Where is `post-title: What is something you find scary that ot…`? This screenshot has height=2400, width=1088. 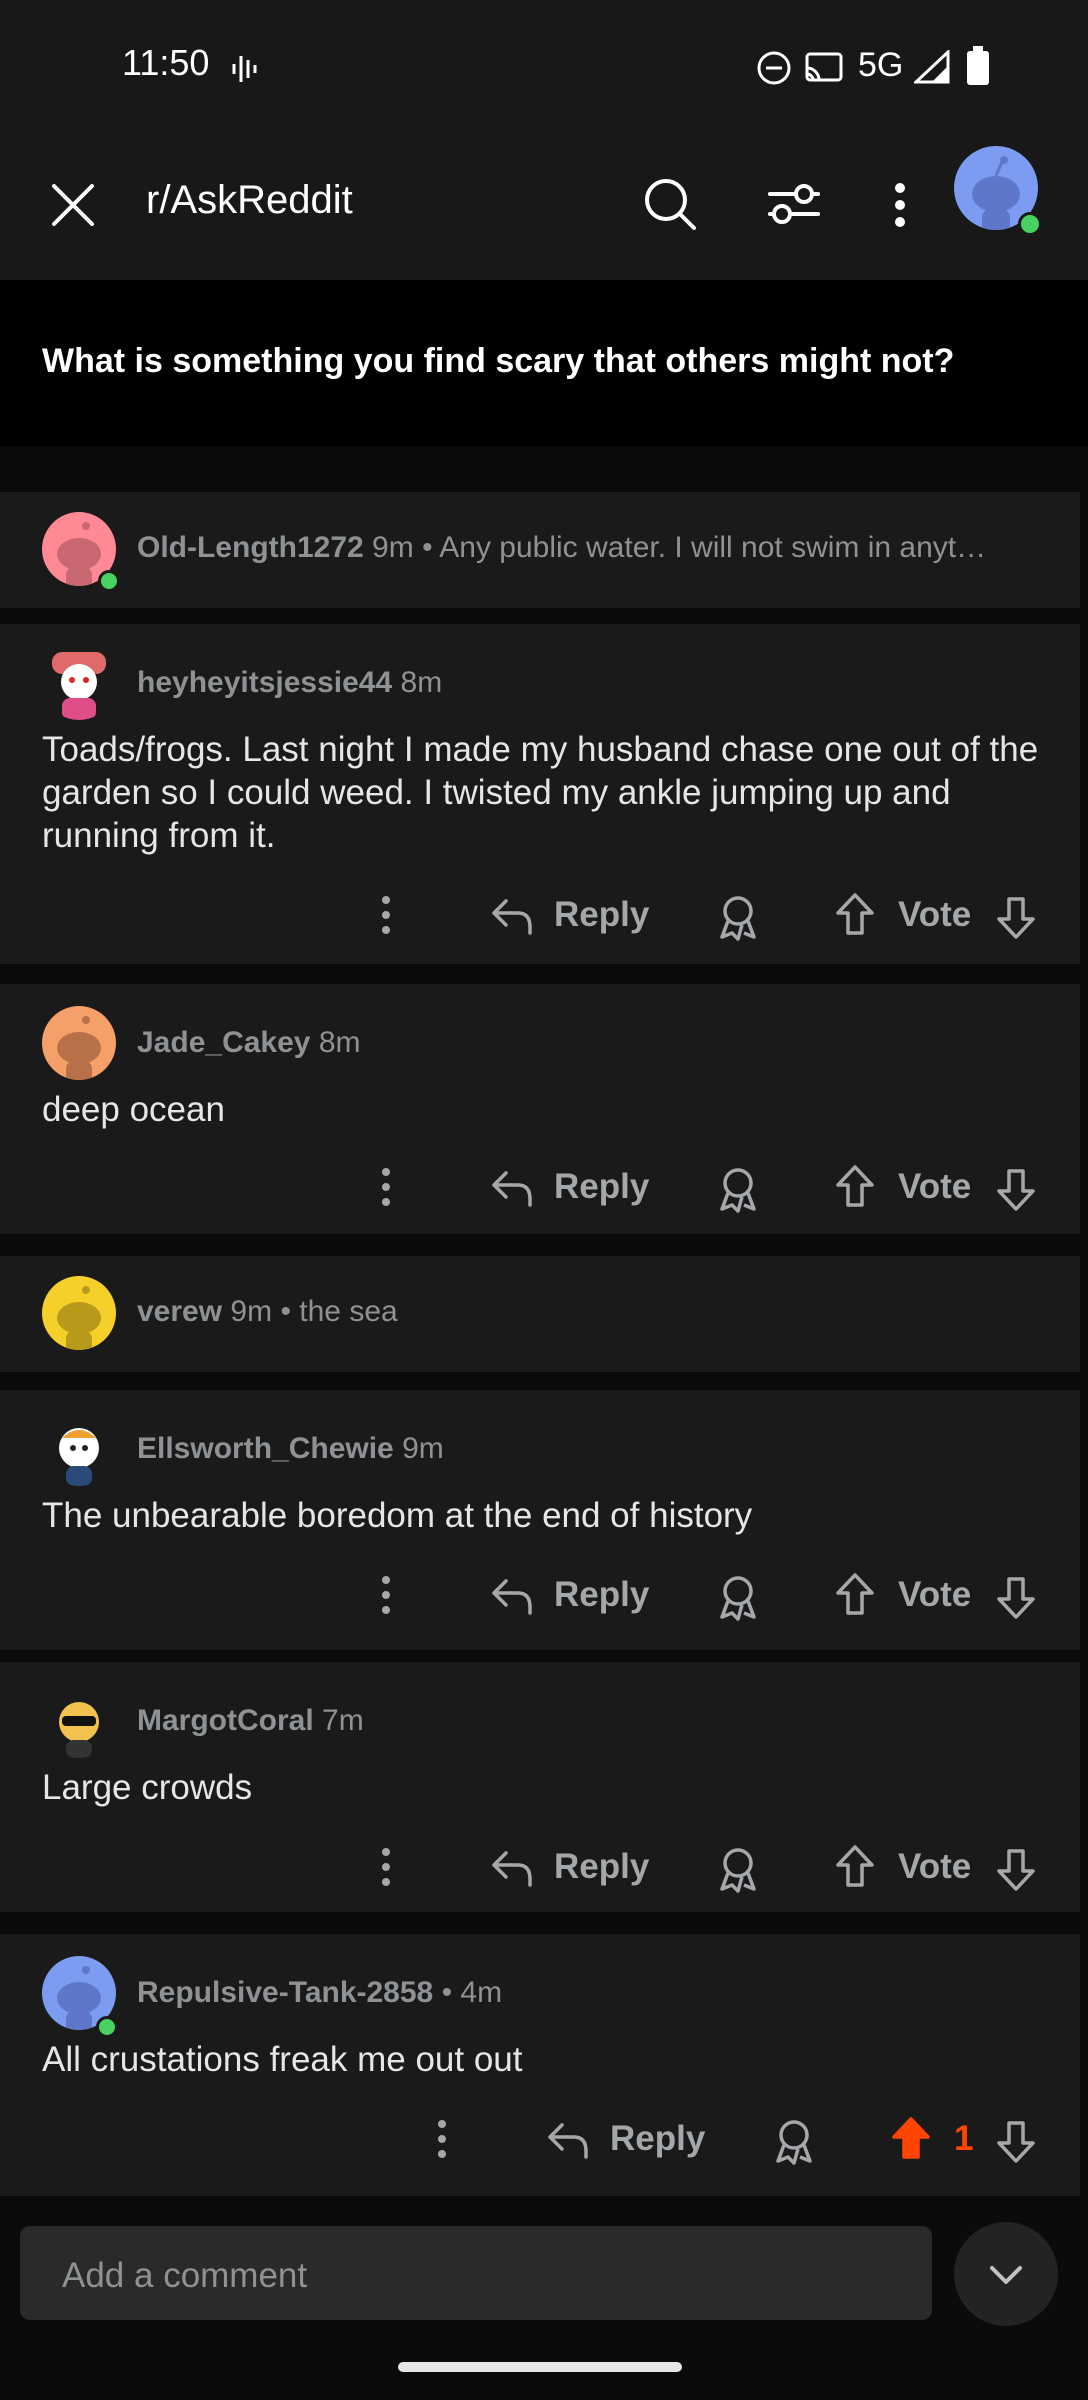
post-title: What is something you find scary that ot… is located at coordinates (498, 361).